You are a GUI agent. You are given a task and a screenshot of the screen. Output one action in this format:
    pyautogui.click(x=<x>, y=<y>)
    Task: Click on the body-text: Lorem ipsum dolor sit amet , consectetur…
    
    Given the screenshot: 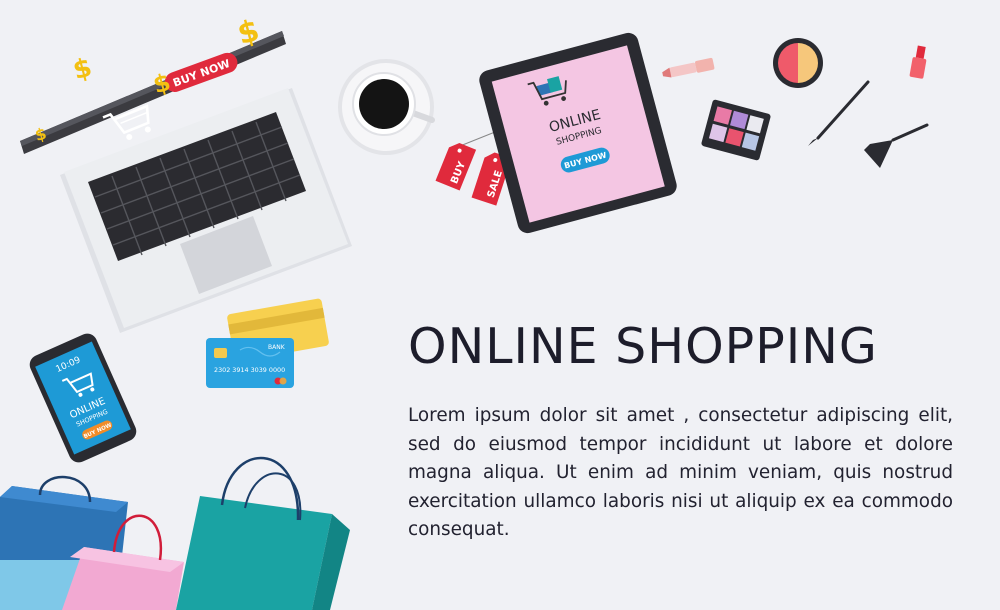 What is the action you would take?
    pyautogui.click(x=680, y=472)
    